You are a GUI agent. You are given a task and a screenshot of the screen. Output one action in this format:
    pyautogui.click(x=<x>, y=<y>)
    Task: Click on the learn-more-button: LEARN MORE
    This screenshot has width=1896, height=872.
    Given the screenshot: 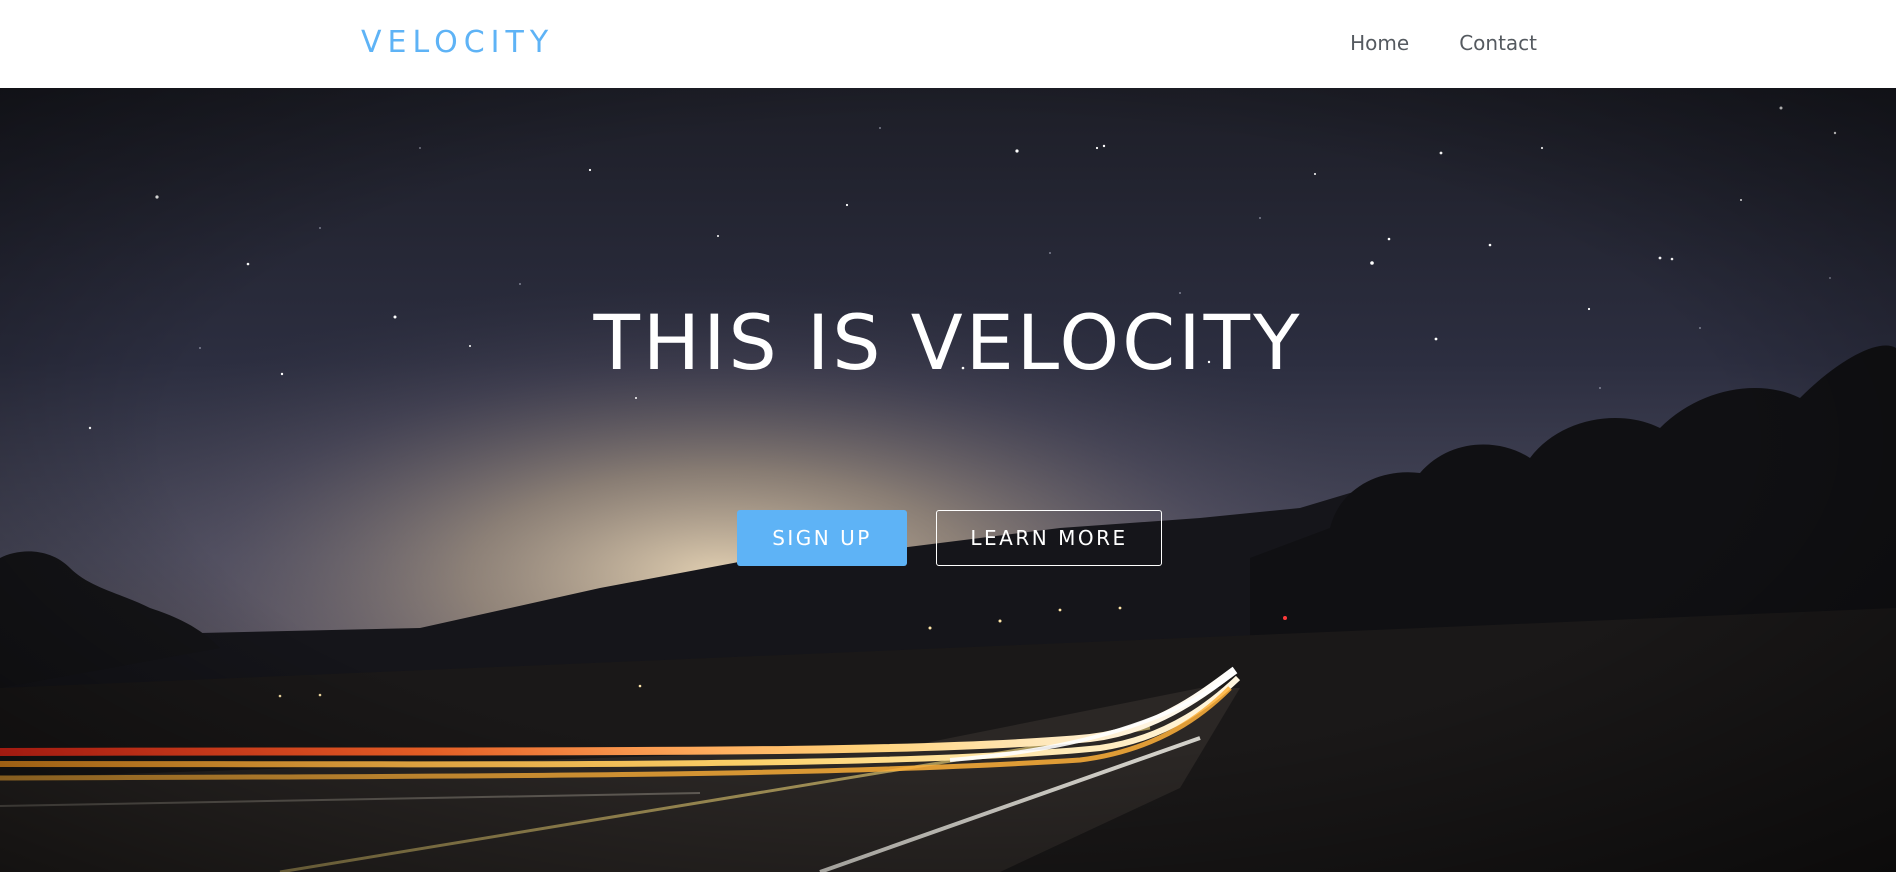 What is the action you would take?
    pyautogui.click(x=1049, y=538)
    